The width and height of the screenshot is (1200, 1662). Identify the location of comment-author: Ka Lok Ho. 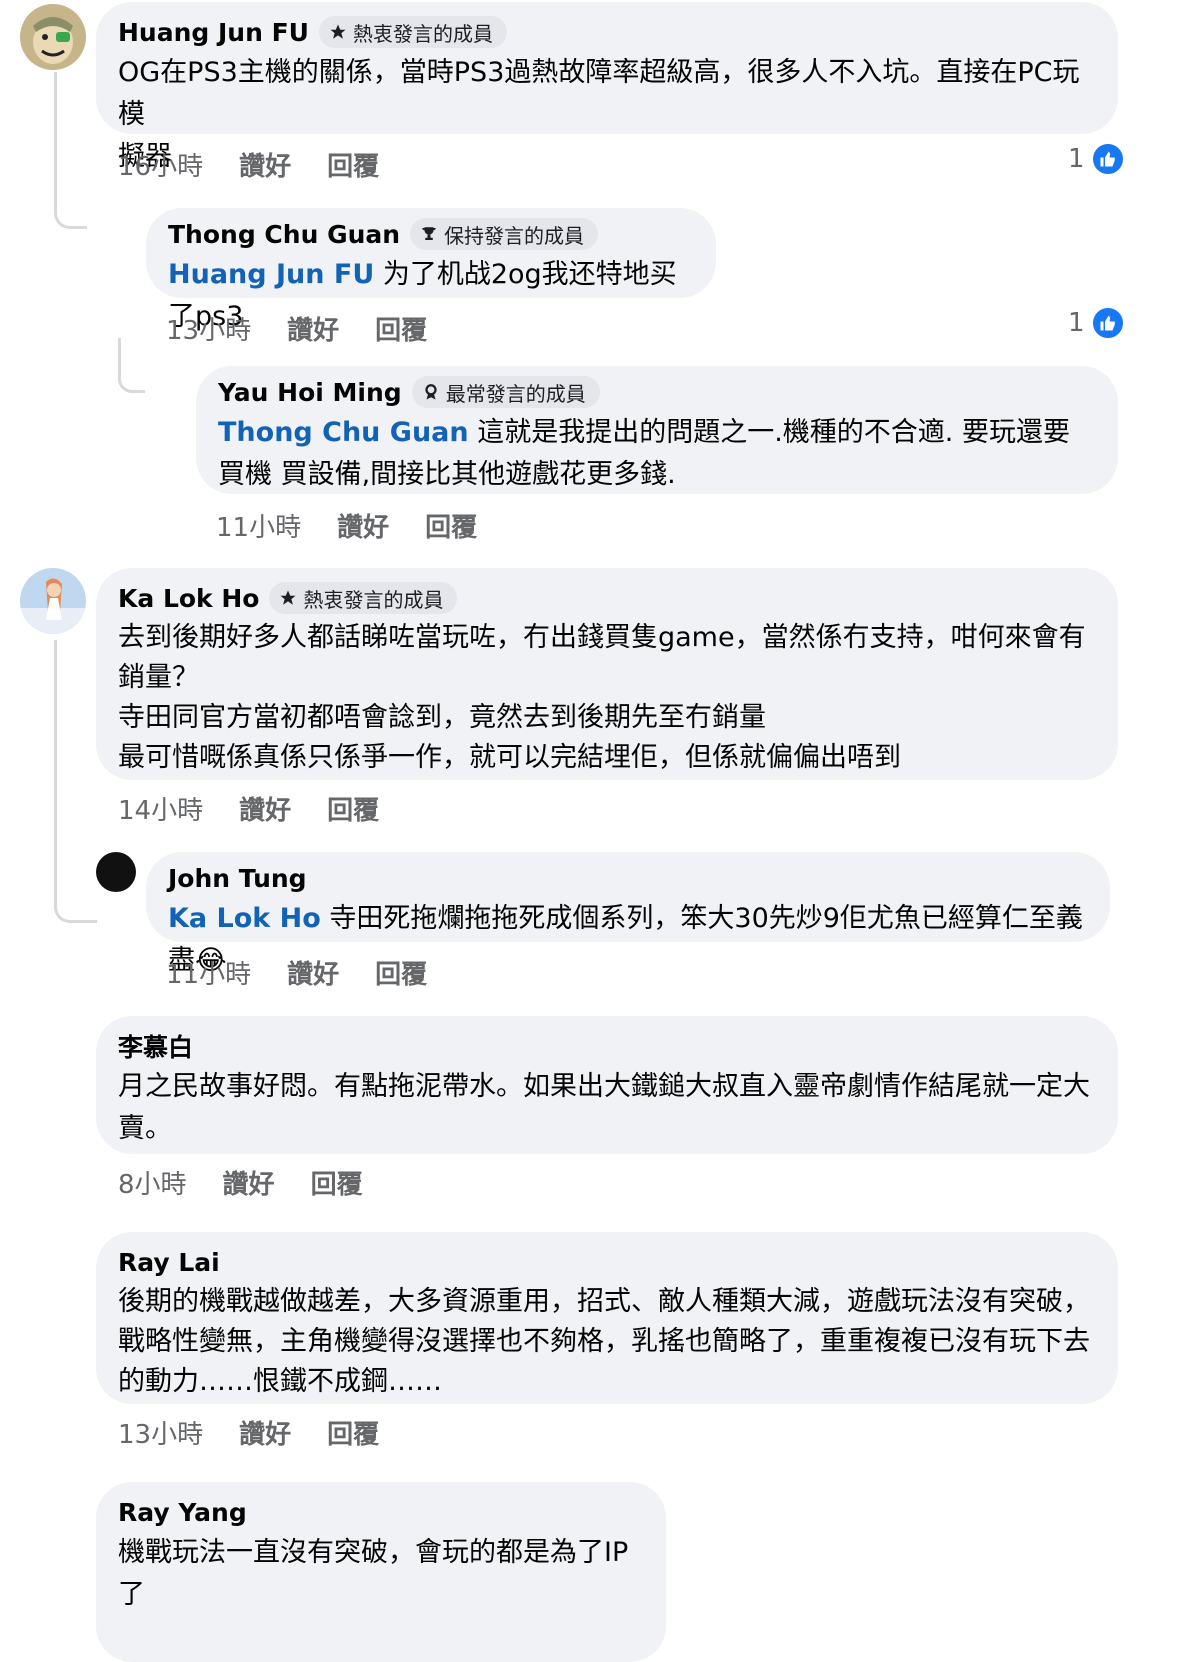
(188, 598).